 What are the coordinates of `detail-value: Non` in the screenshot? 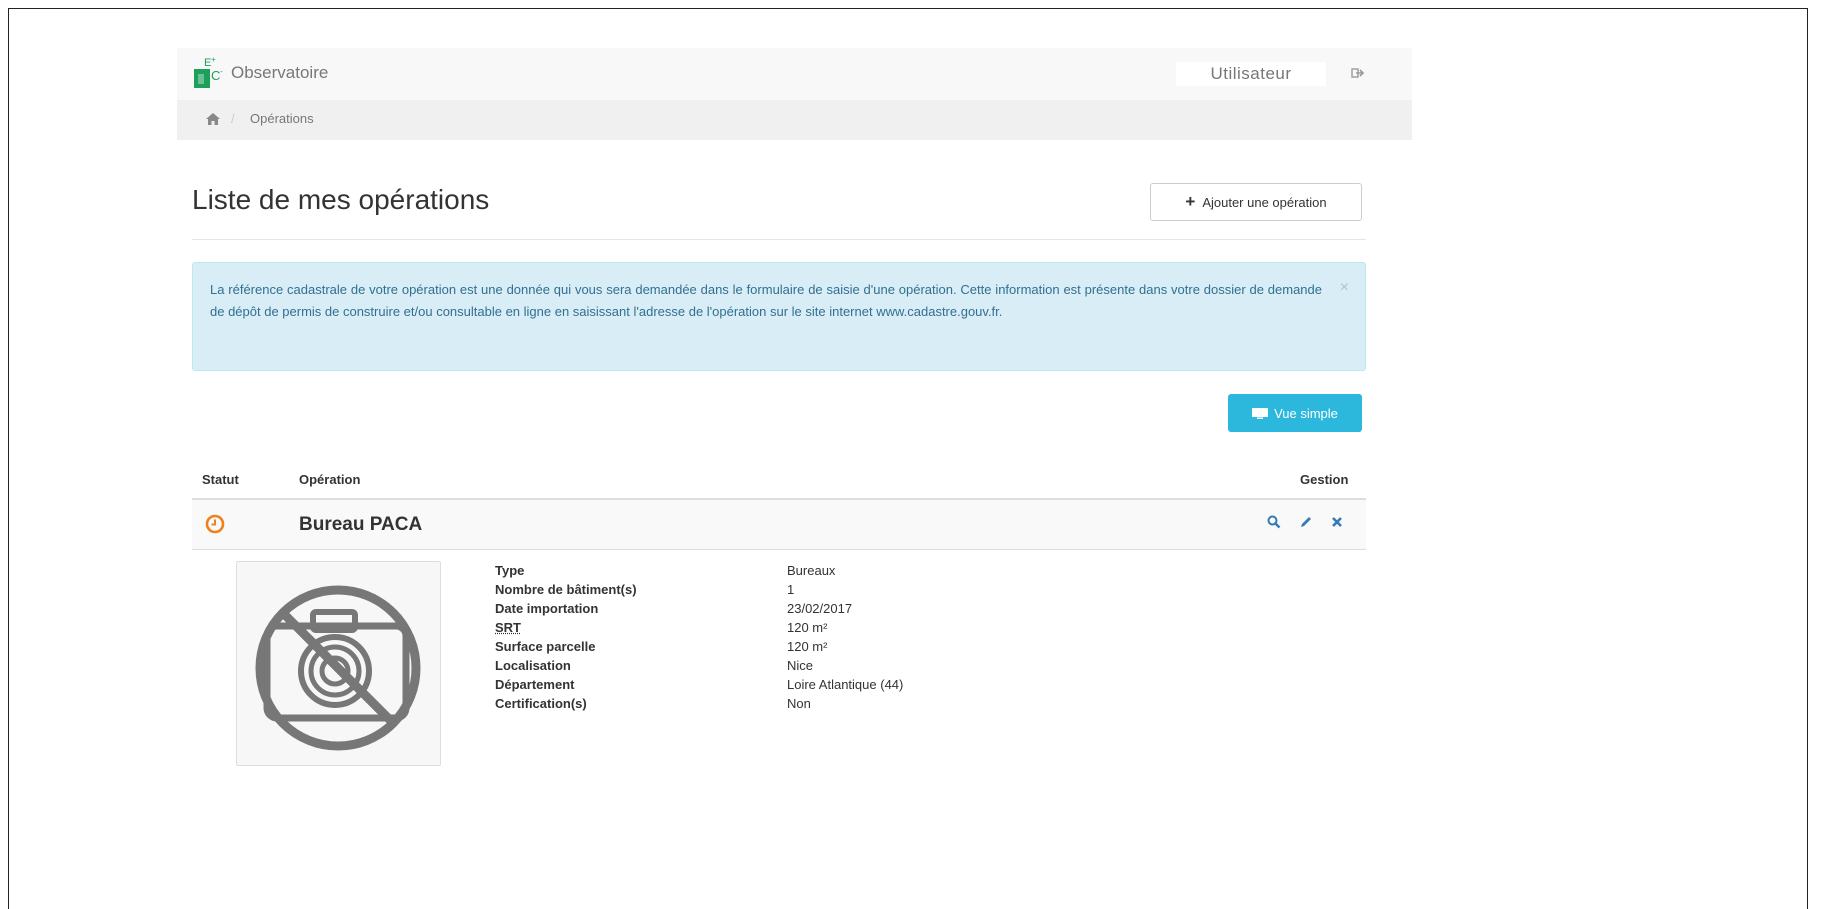 It's located at (799, 703).